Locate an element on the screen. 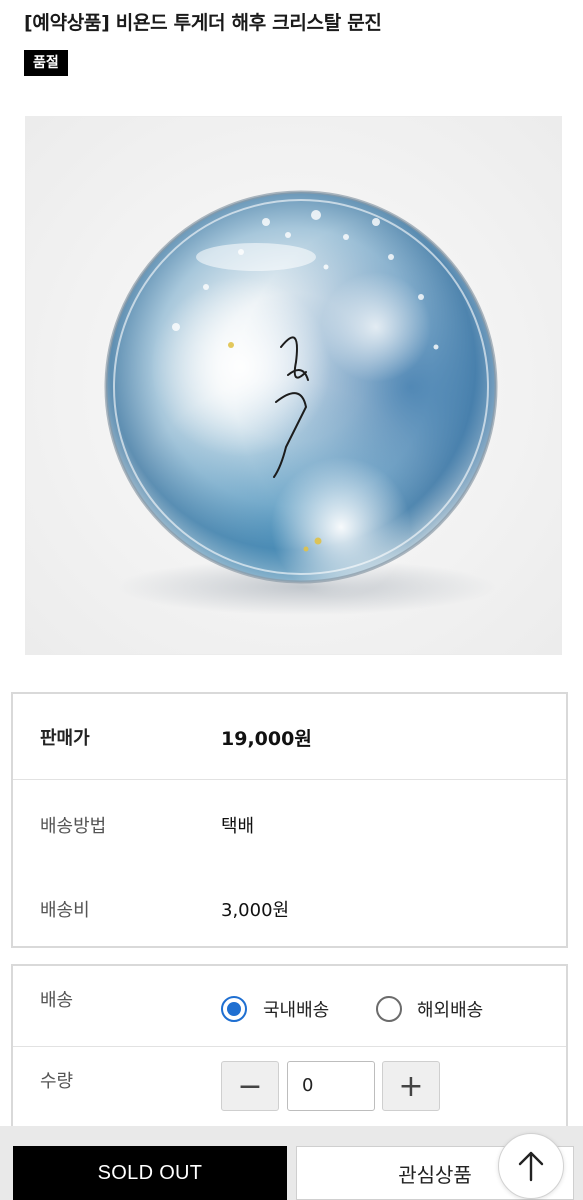 The height and width of the screenshot is (1200, 583). quantity-decrease-button: − is located at coordinates (250, 1086).